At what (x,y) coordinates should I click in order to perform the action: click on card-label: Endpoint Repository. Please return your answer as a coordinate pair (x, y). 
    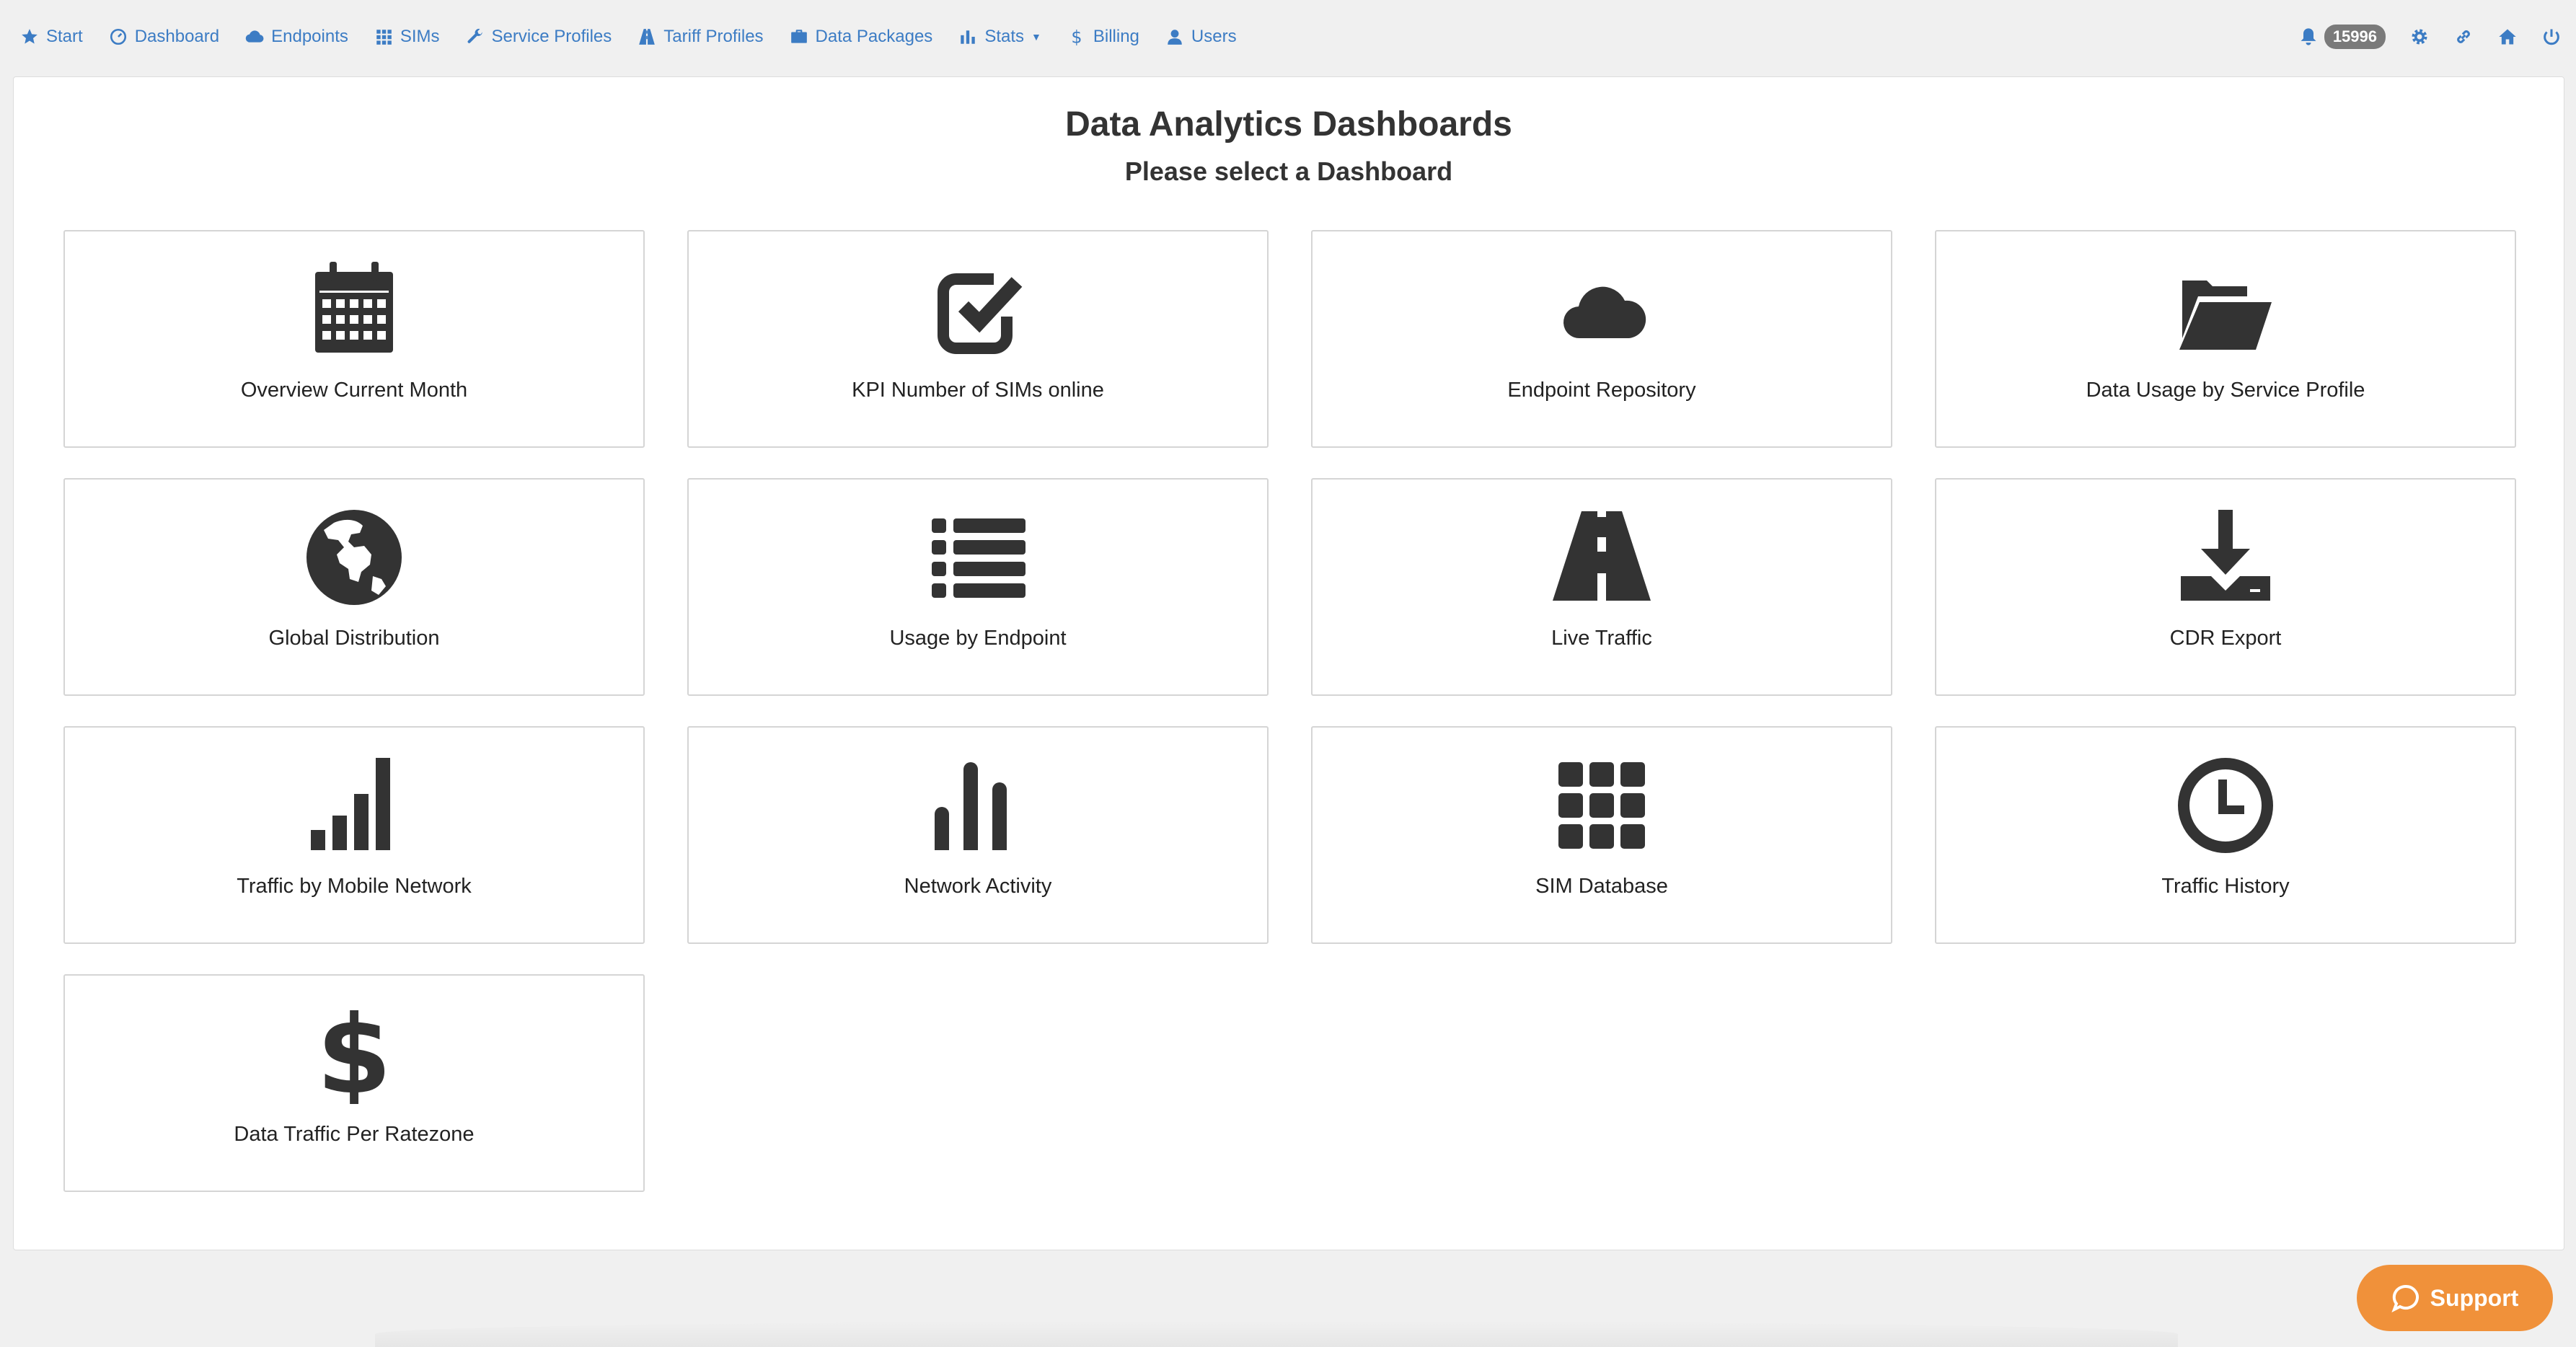
    Looking at the image, I should click on (1601, 391).